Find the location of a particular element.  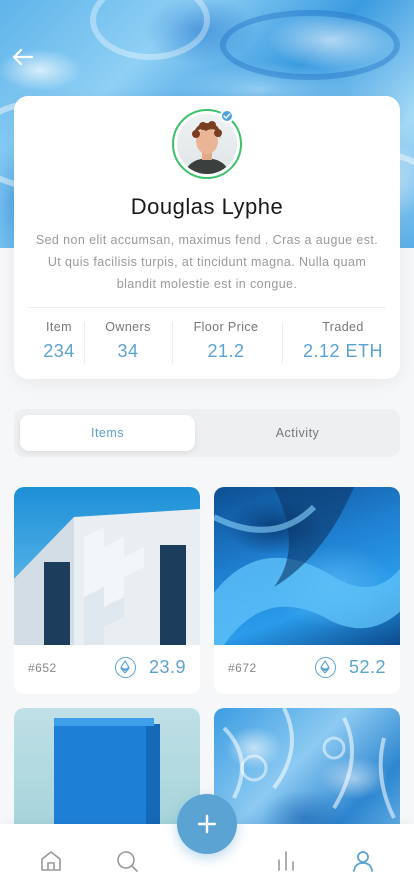

building-illustration is located at coordinates (107, 577).